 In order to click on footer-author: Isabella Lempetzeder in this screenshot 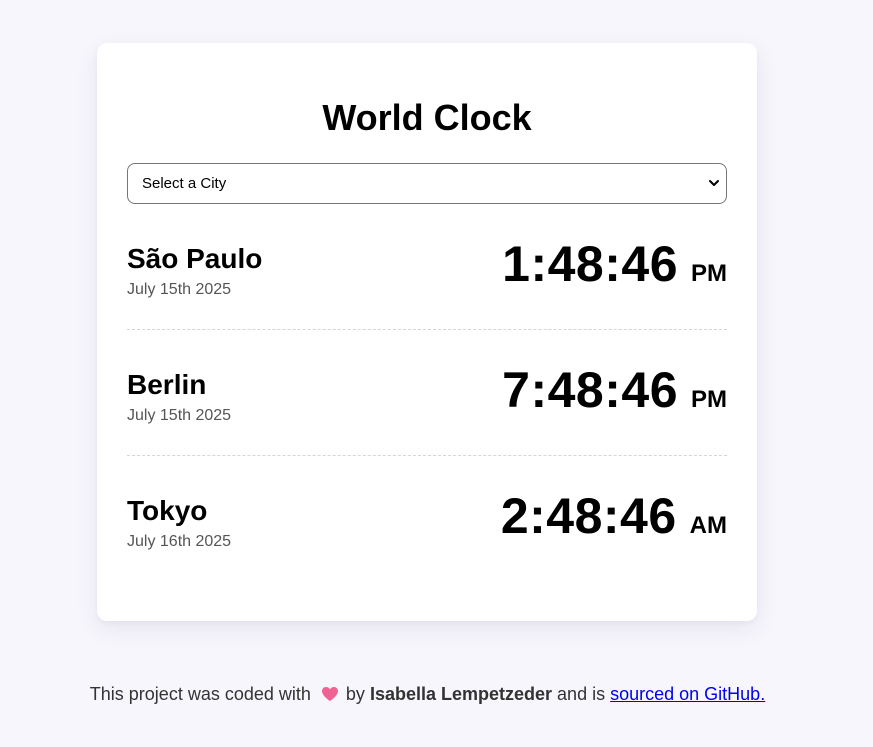, I will do `click(461, 694)`.